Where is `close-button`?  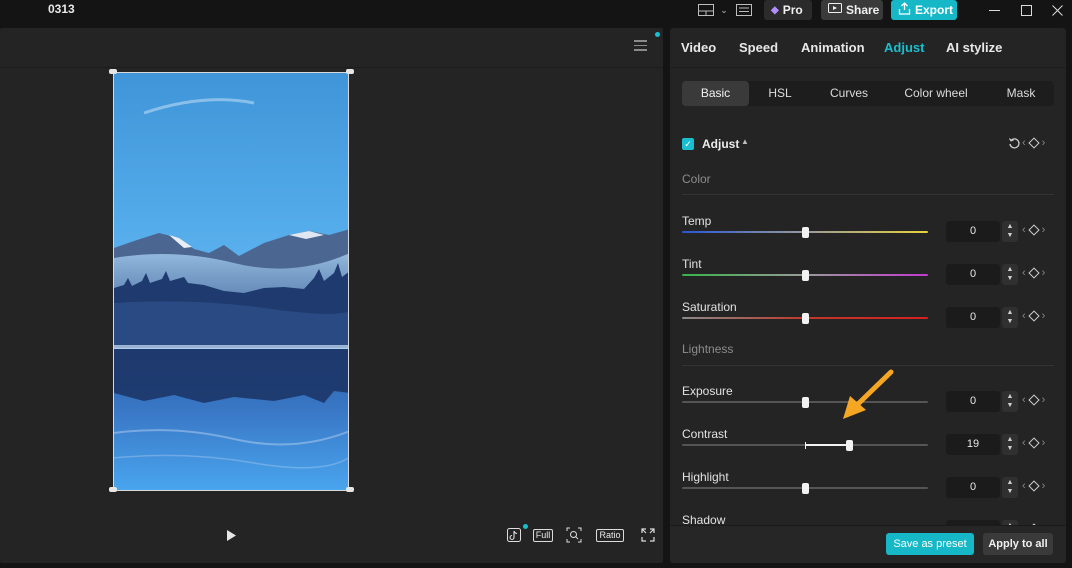 close-button is located at coordinates (1057, 10).